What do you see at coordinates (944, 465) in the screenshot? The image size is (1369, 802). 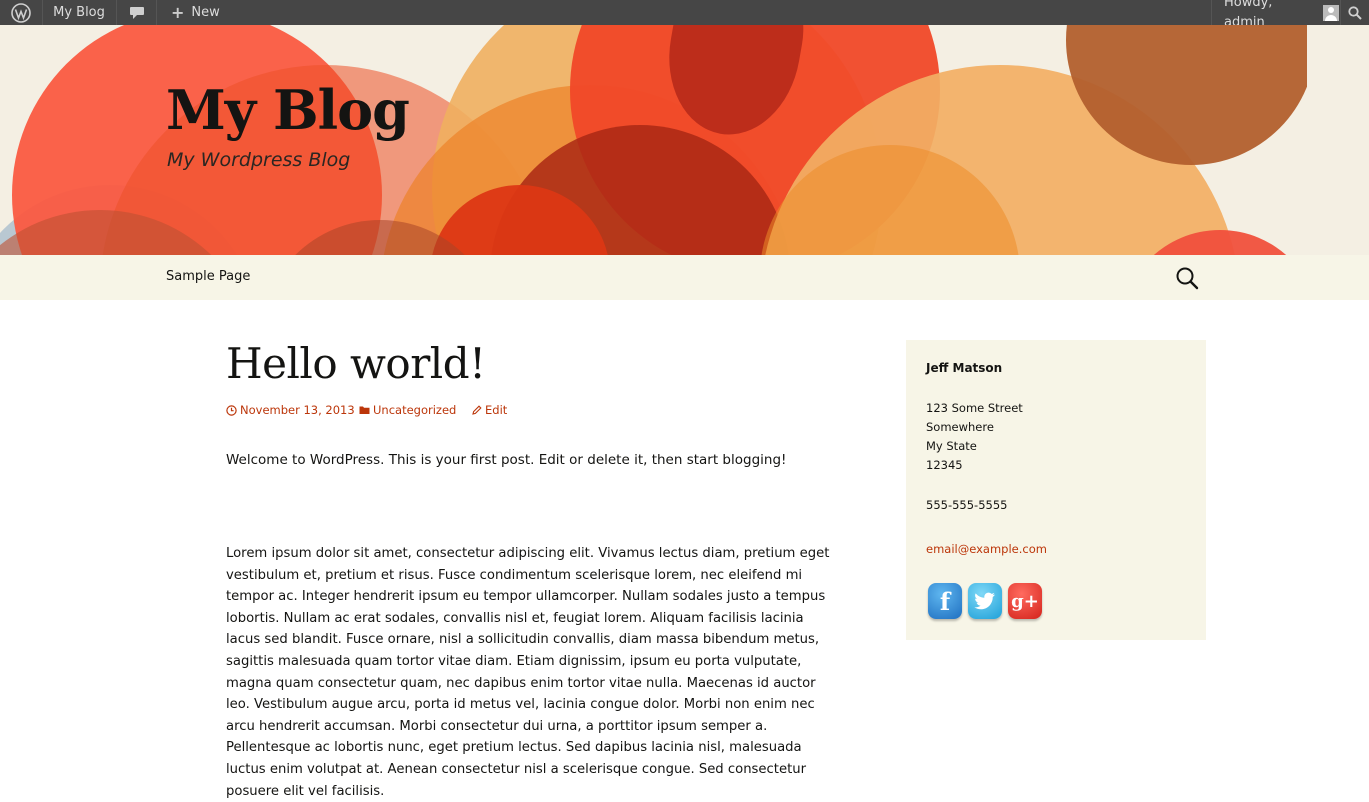 I see `address-line: 12345` at bounding box center [944, 465].